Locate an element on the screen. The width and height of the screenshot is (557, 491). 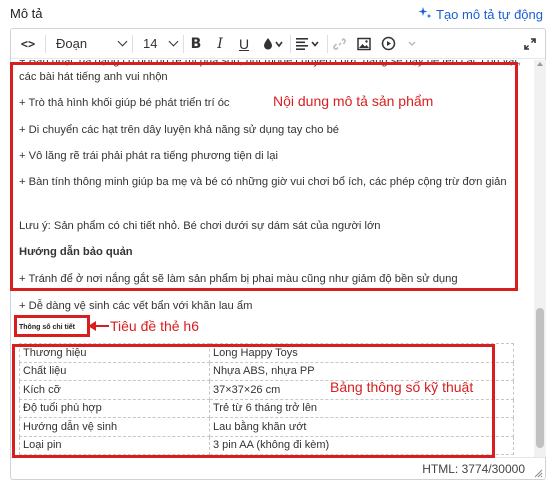
align-icon is located at coordinates (309, 44).